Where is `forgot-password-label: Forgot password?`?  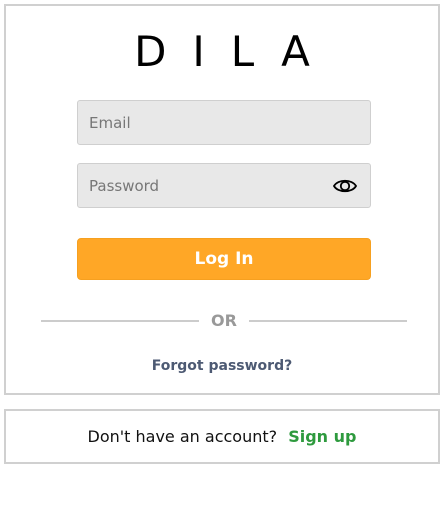
forgot-password-label: Forgot password? is located at coordinates (222, 366).